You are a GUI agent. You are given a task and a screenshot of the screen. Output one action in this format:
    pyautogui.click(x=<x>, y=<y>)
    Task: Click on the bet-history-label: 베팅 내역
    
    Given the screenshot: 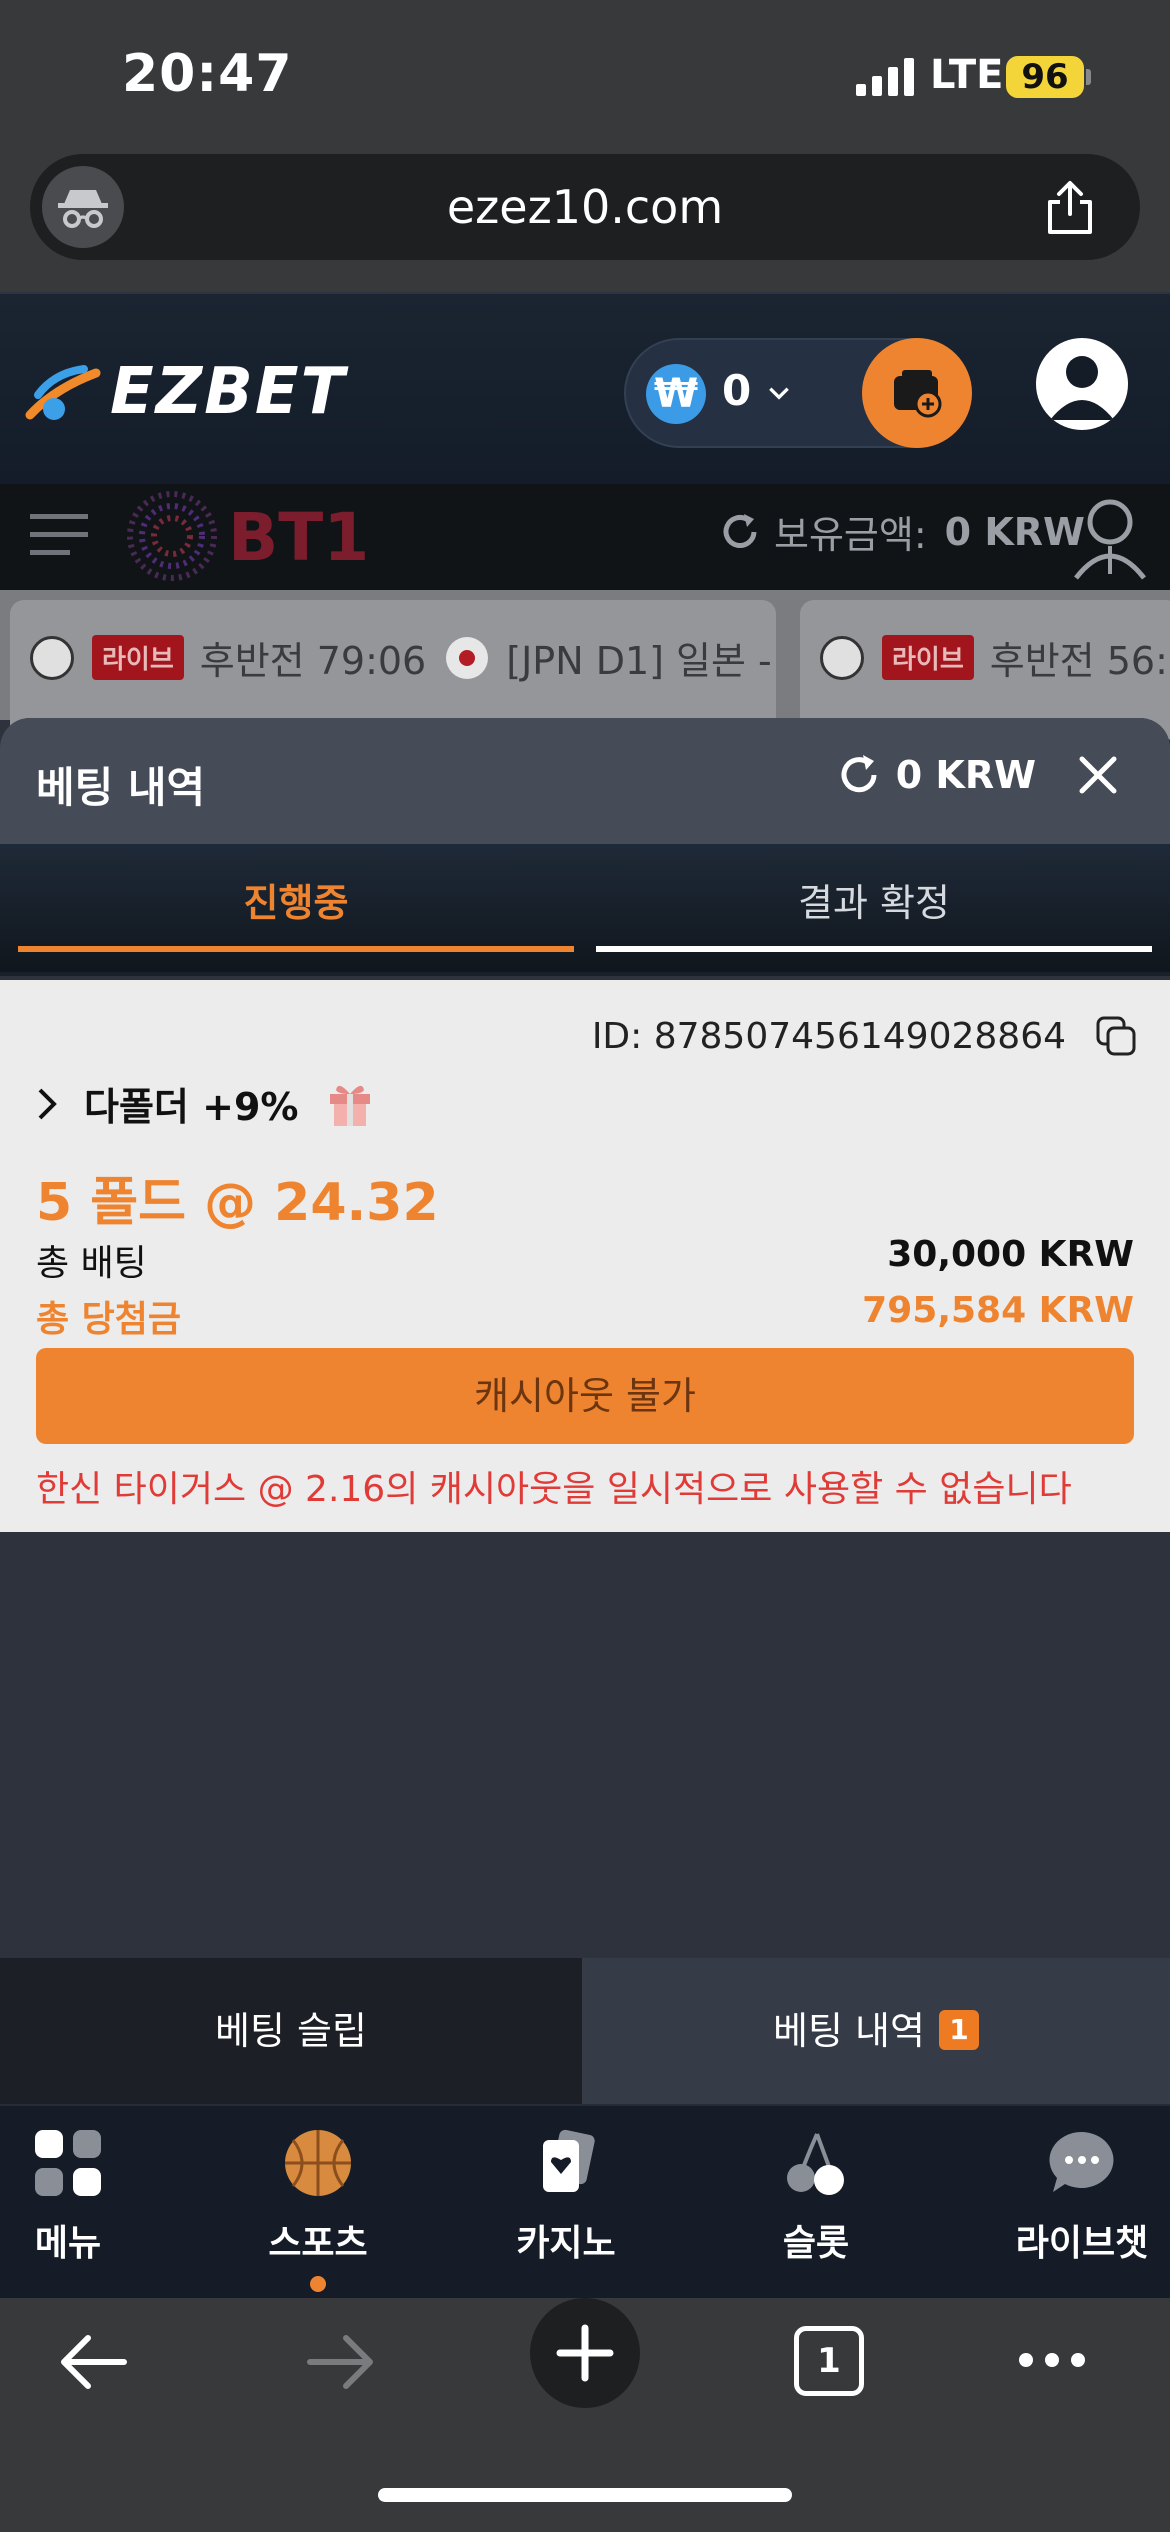 What is the action you would take?
    pyautogui.click(x=849, y=2031)
    